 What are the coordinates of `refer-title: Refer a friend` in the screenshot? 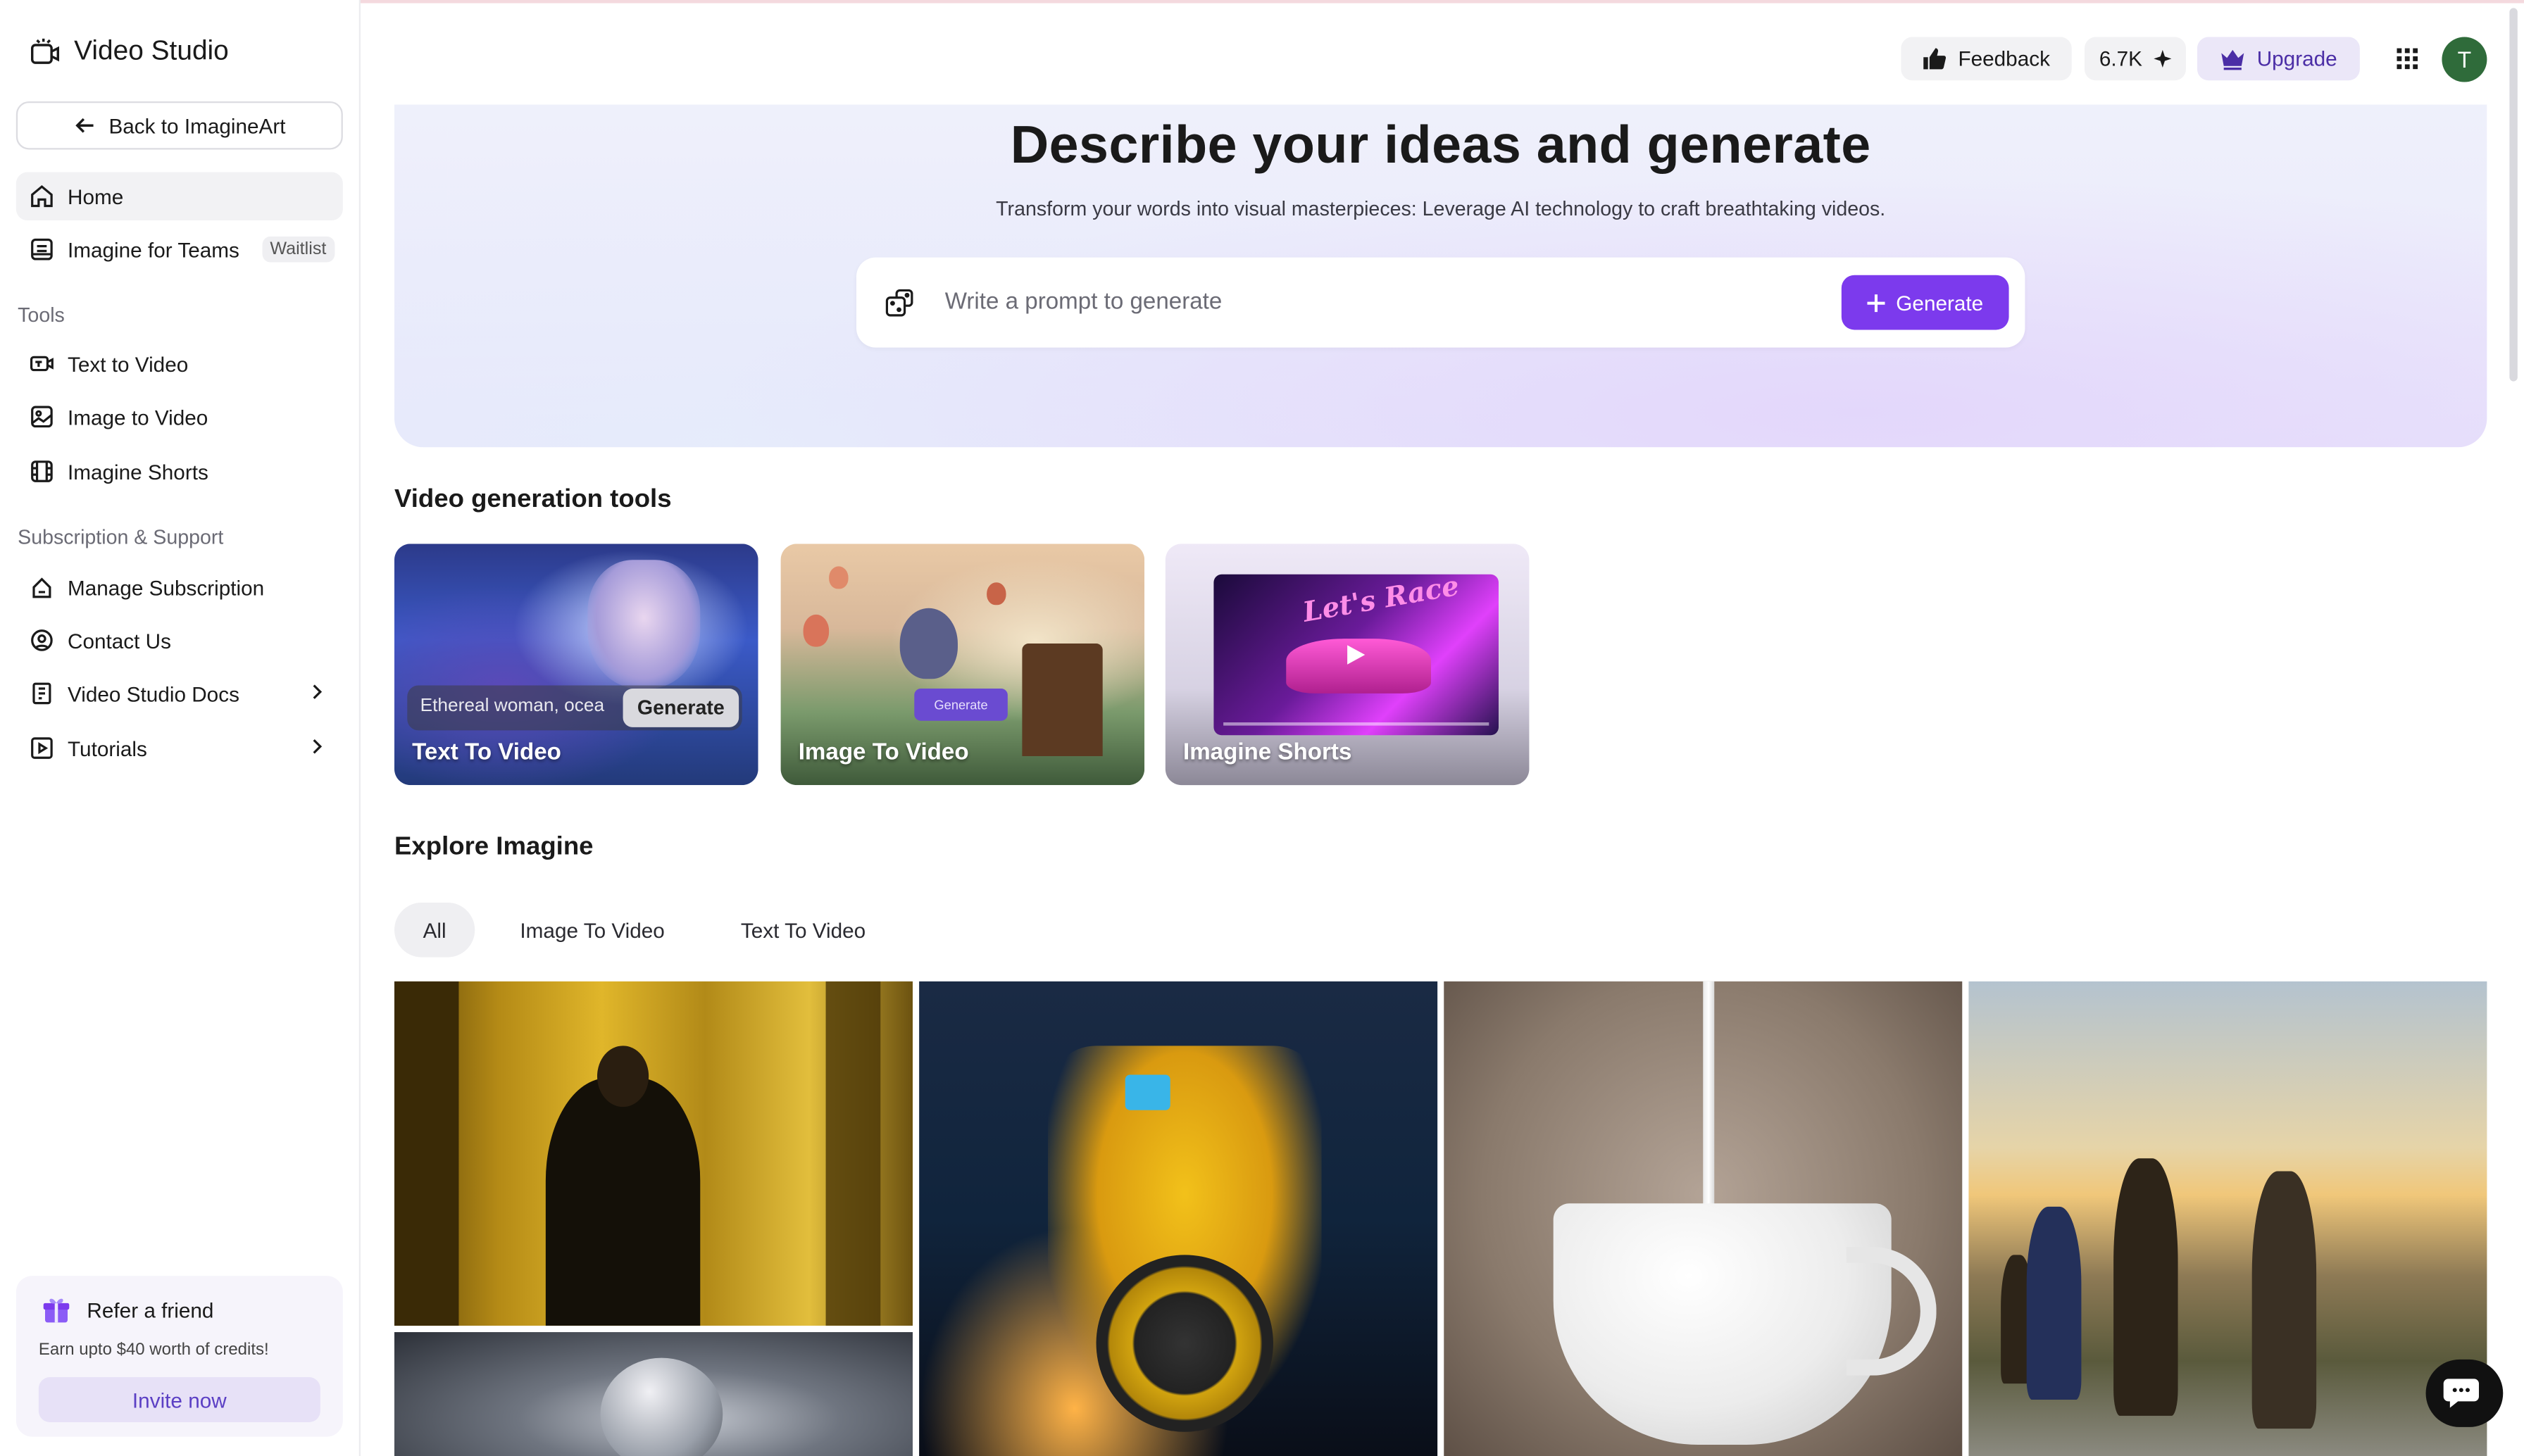 It's located at (150, 1310).